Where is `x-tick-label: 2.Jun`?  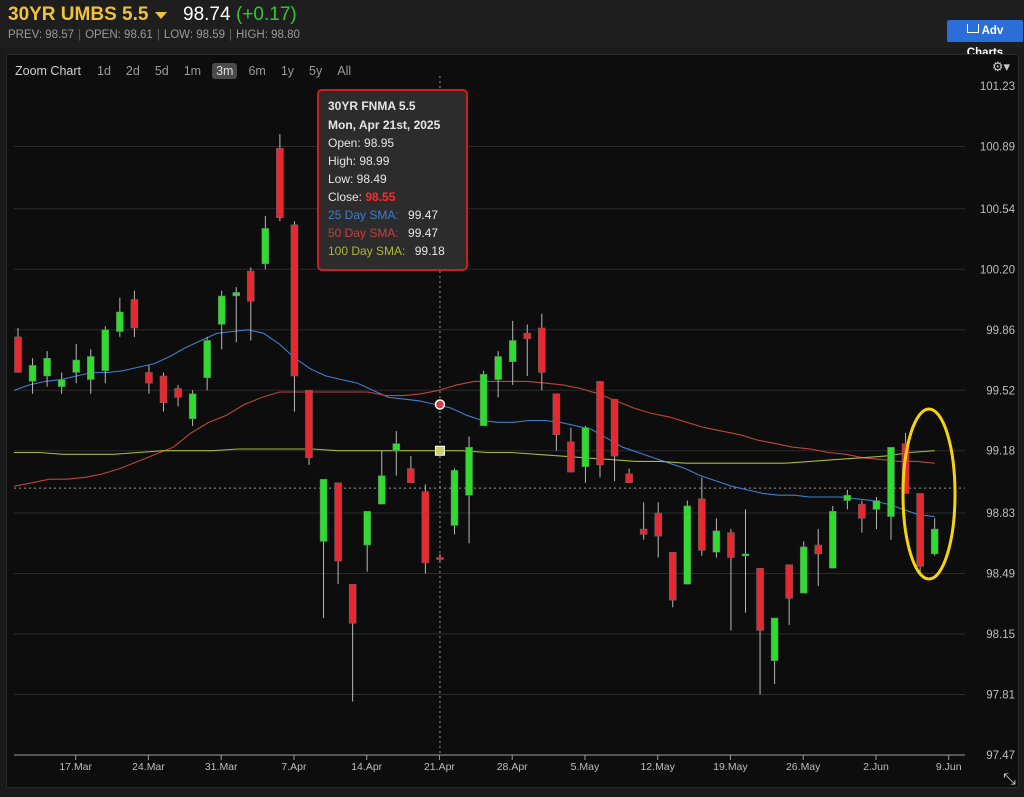 x-tick-label: 2.Jun is located at coordinates (876, 767).